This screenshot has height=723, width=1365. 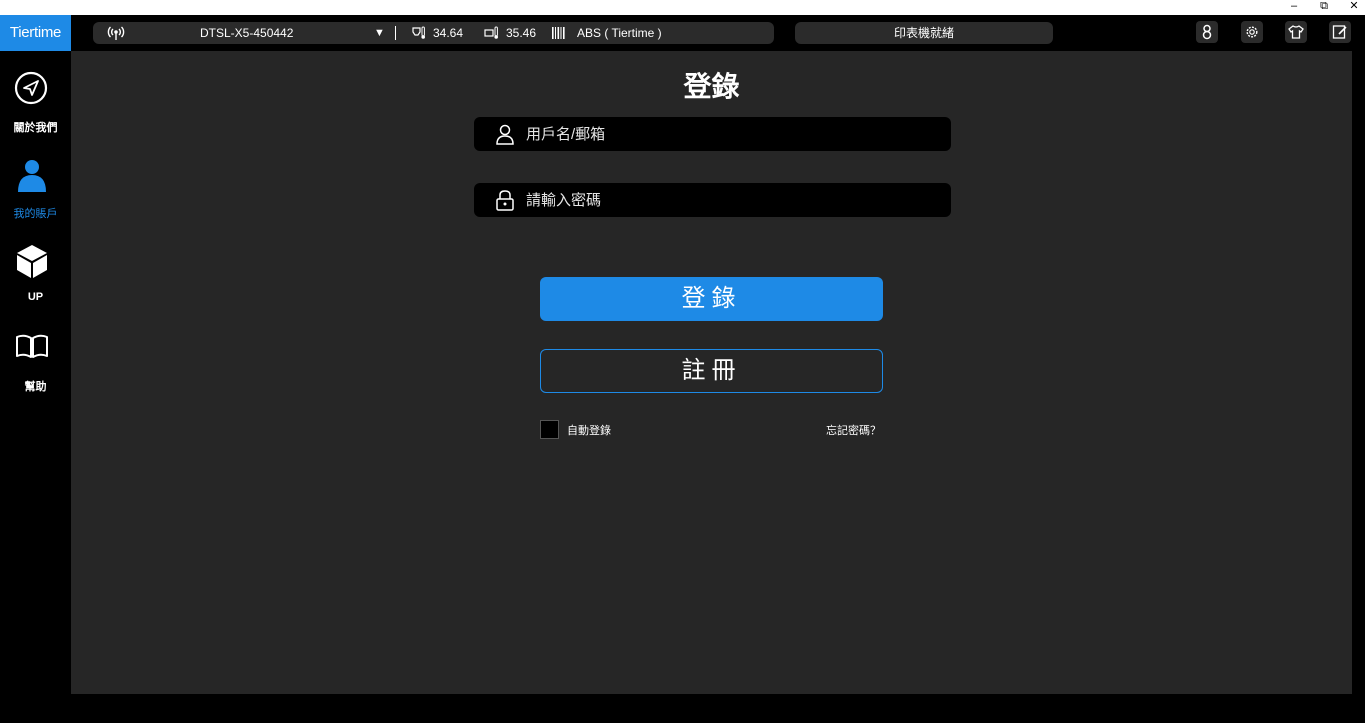 I want to click on minimize-button: –, so click(x=1294, y=7).